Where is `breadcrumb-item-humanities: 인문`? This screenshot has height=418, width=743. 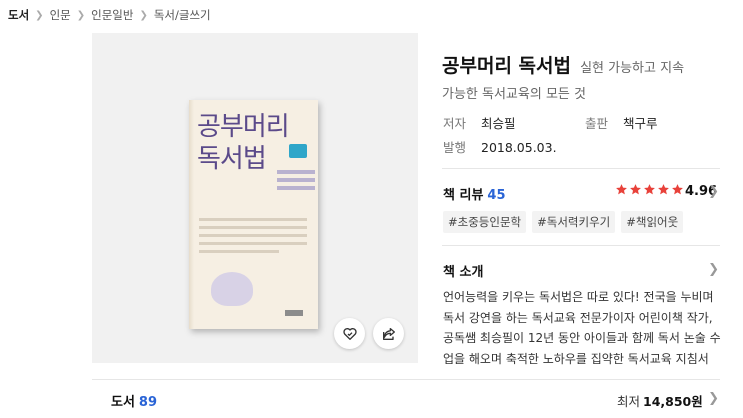
breadcrumb-item-humanities: 인문 is located at coordinates (60, 15).